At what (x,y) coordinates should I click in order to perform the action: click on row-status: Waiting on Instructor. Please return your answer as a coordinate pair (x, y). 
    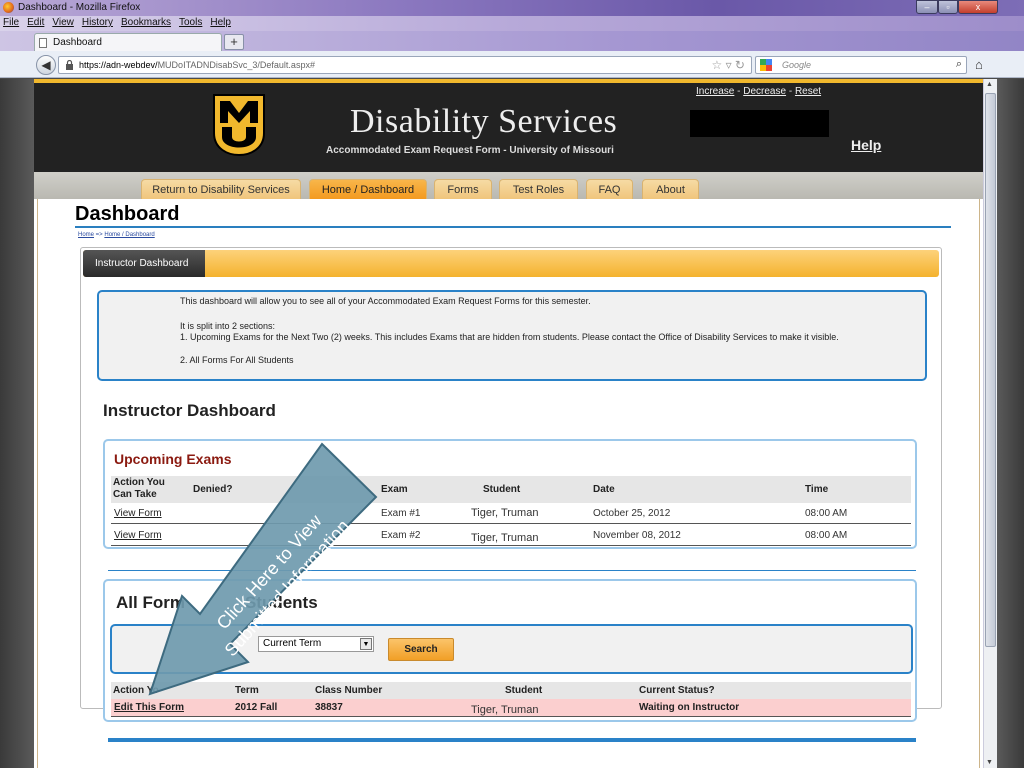
    Looking at the image, I should click on (689, 707).